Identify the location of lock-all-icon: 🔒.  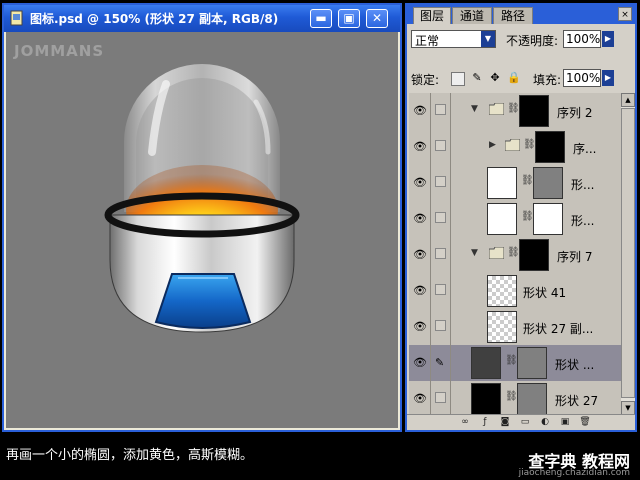
(514, 78).